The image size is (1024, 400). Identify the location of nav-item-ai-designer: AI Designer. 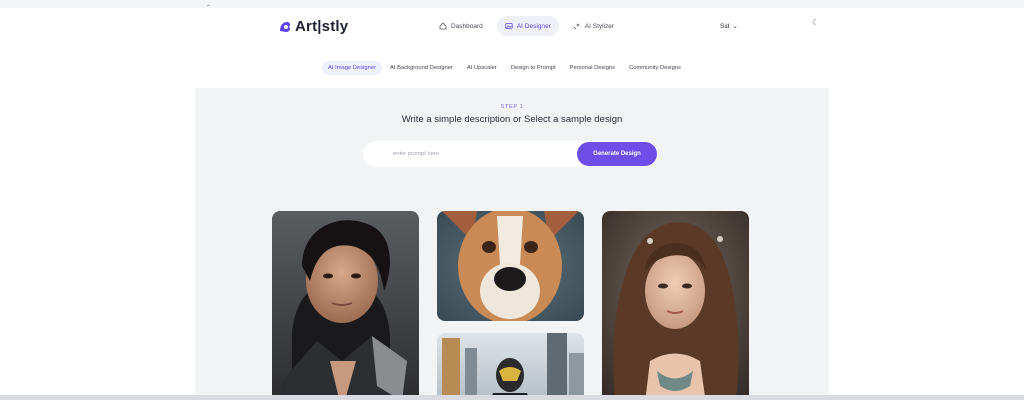
(527, 26).